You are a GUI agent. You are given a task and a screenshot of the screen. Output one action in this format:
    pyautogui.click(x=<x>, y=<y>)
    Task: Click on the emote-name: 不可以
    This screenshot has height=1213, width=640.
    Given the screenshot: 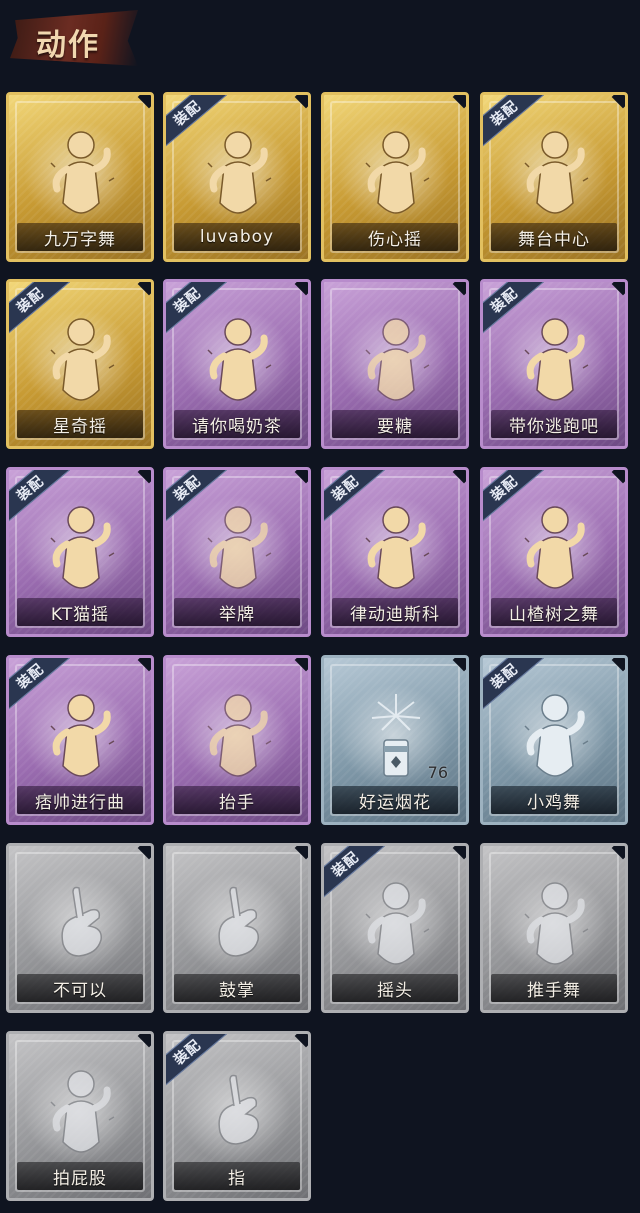 What is the action you would take?
    pyautogui.click(x=80, y=990)
    